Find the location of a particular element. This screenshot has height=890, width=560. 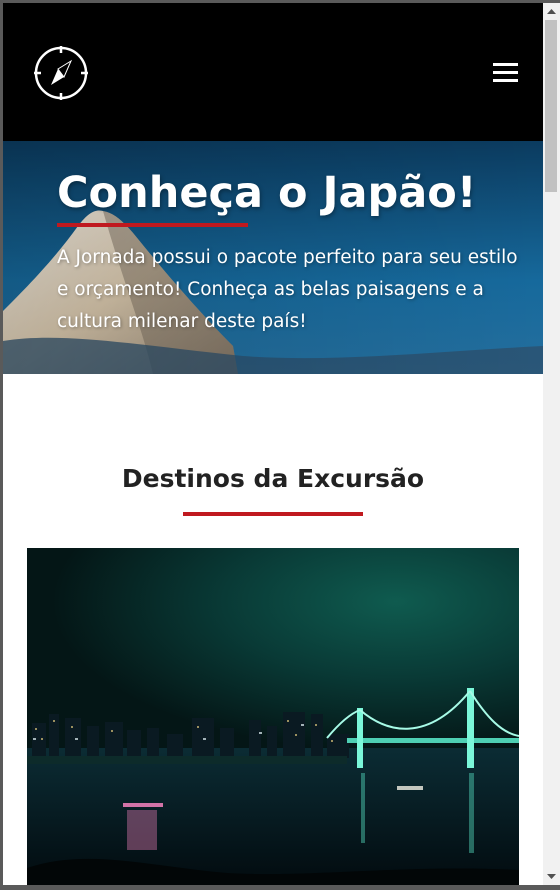

vertical-scrollbar is located at coordinates (551, 444).